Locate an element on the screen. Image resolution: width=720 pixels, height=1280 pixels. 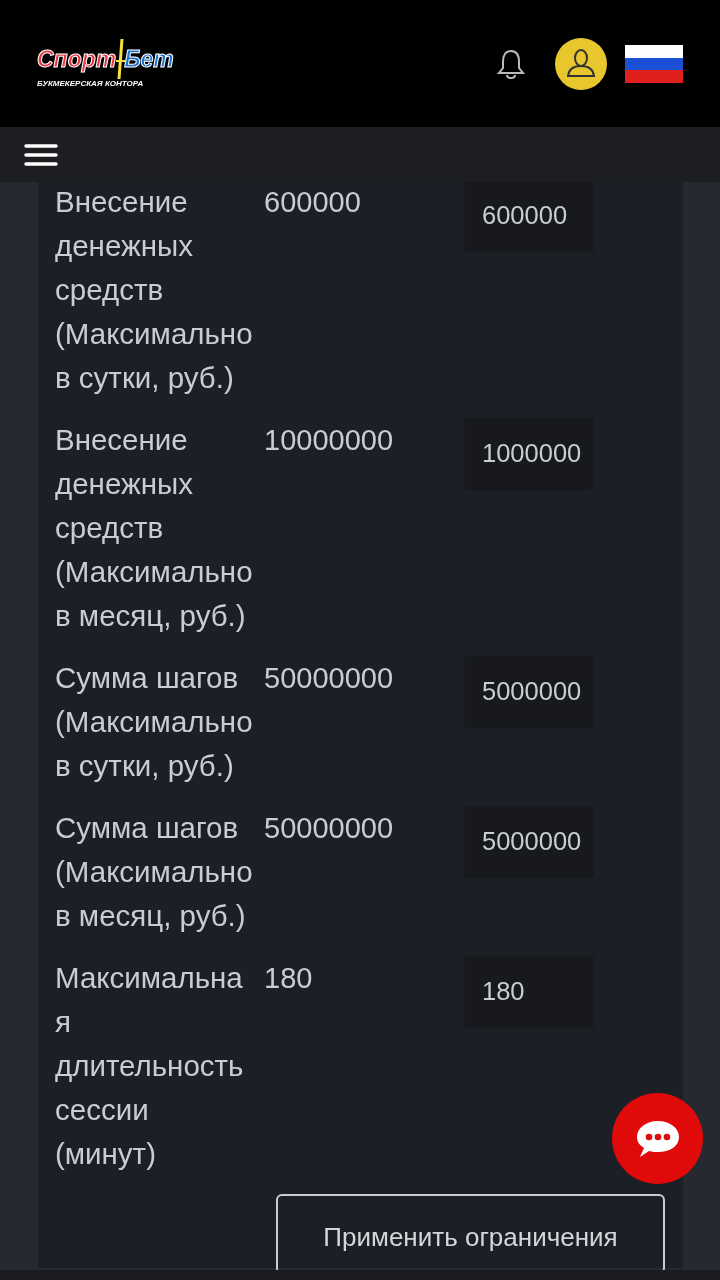
limit-label: Максимальная длительность сессии (минут) is located at coordinates (150, 1066).